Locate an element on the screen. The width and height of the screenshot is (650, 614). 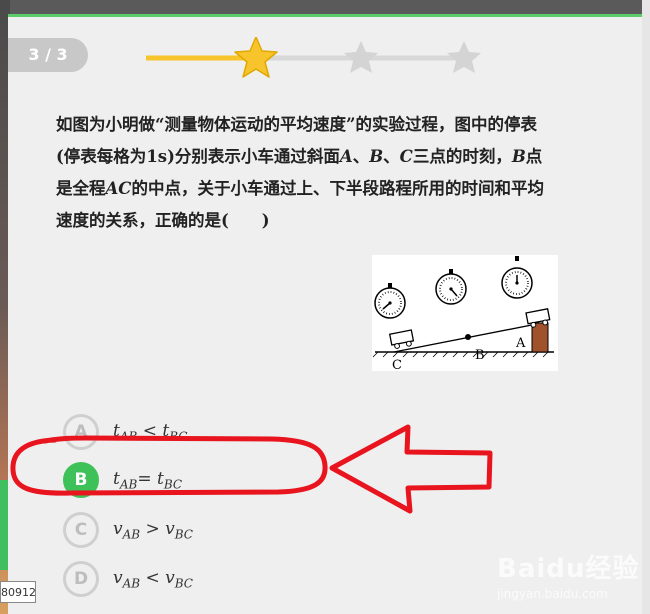
option-expression: tAB= tBC is located at coordinates (148, 480).